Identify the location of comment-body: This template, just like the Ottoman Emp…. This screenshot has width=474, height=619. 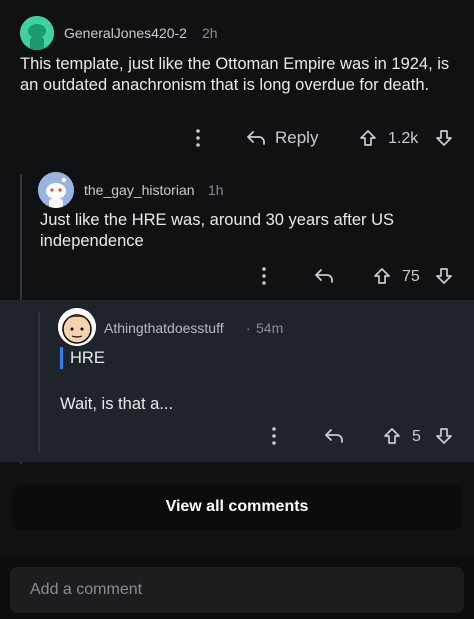
(235, 74).